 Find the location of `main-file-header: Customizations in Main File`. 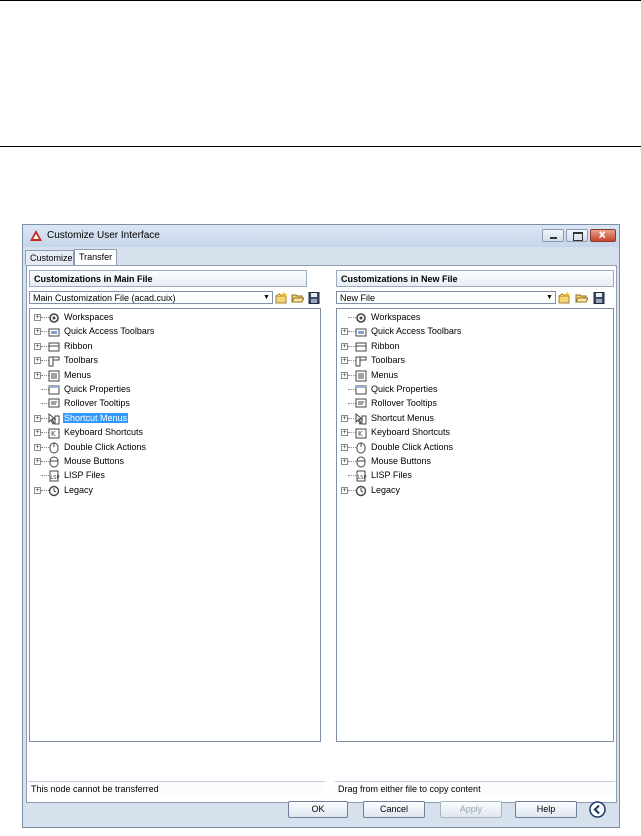

main-file-header: Customizations in Main File is located at coordinates (168, 278).